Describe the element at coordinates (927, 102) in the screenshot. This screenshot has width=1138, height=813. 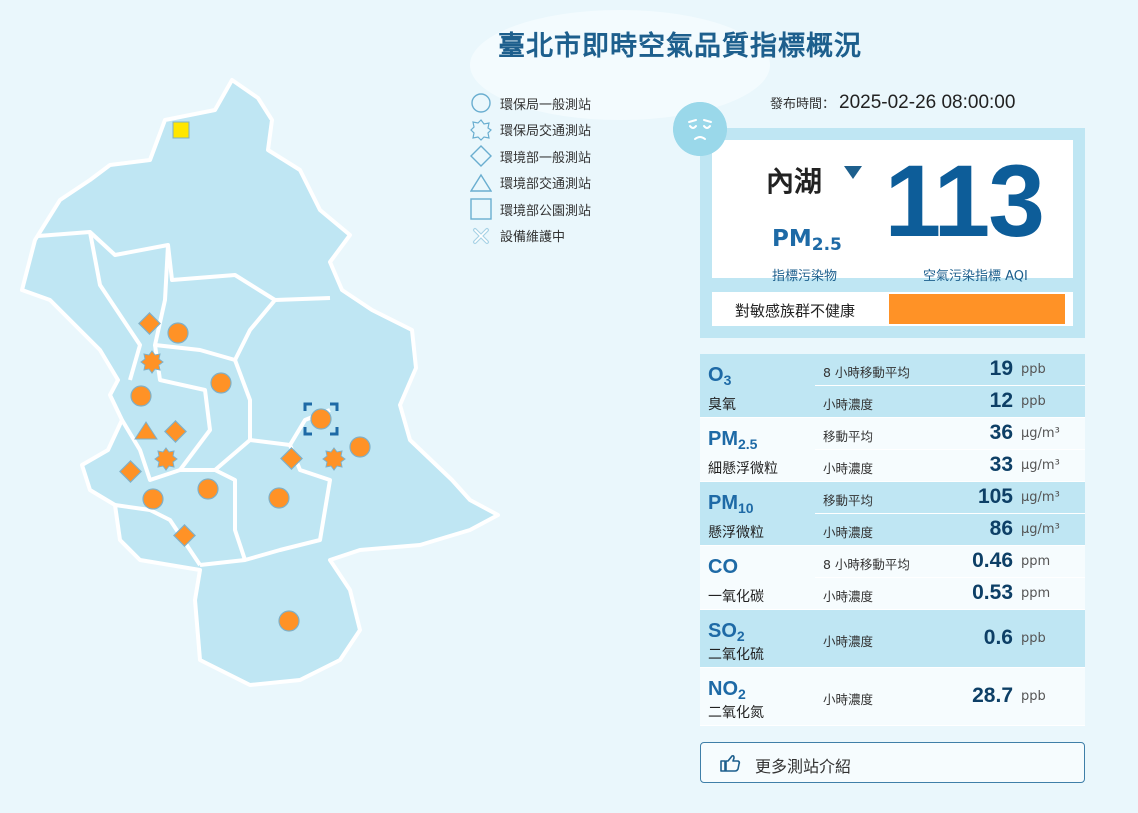
I see `publish-time-value: 2025-02-26 08:00:00` at that location.